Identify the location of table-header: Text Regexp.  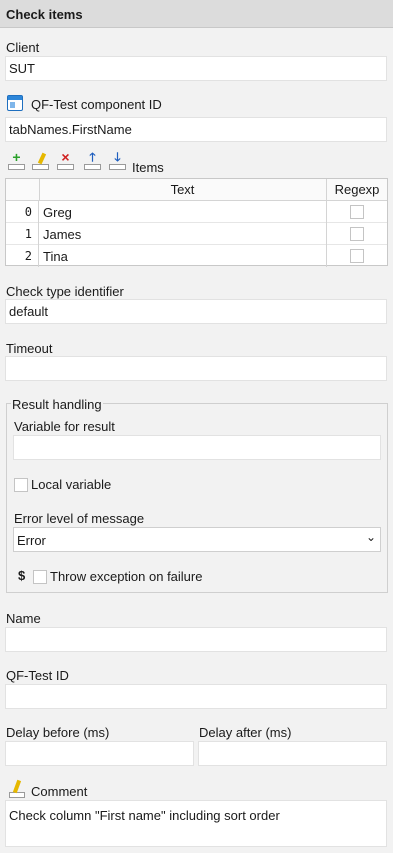
(196, 190).